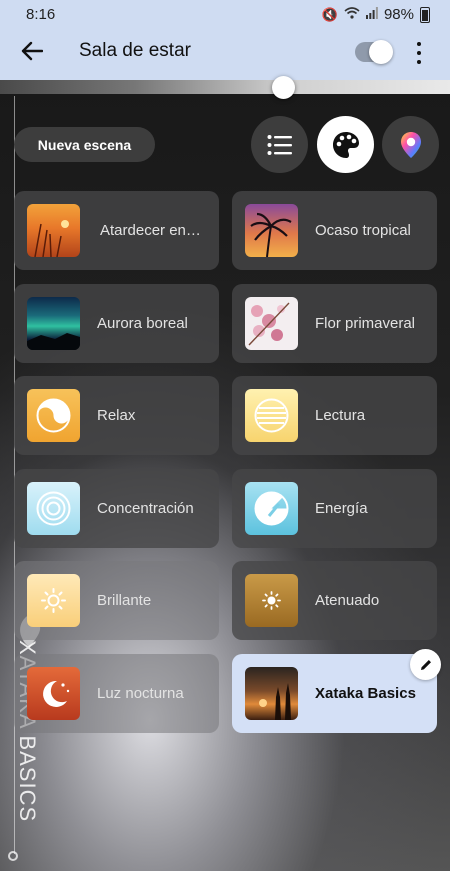 Image resolution: width=450 pixels, height=871 pixels. What do you see at coordinates (225, 46) in the screenshot?
I see `app-header: 8:16 🔇 98% Sala de estar` at bounding box center [225, 46].